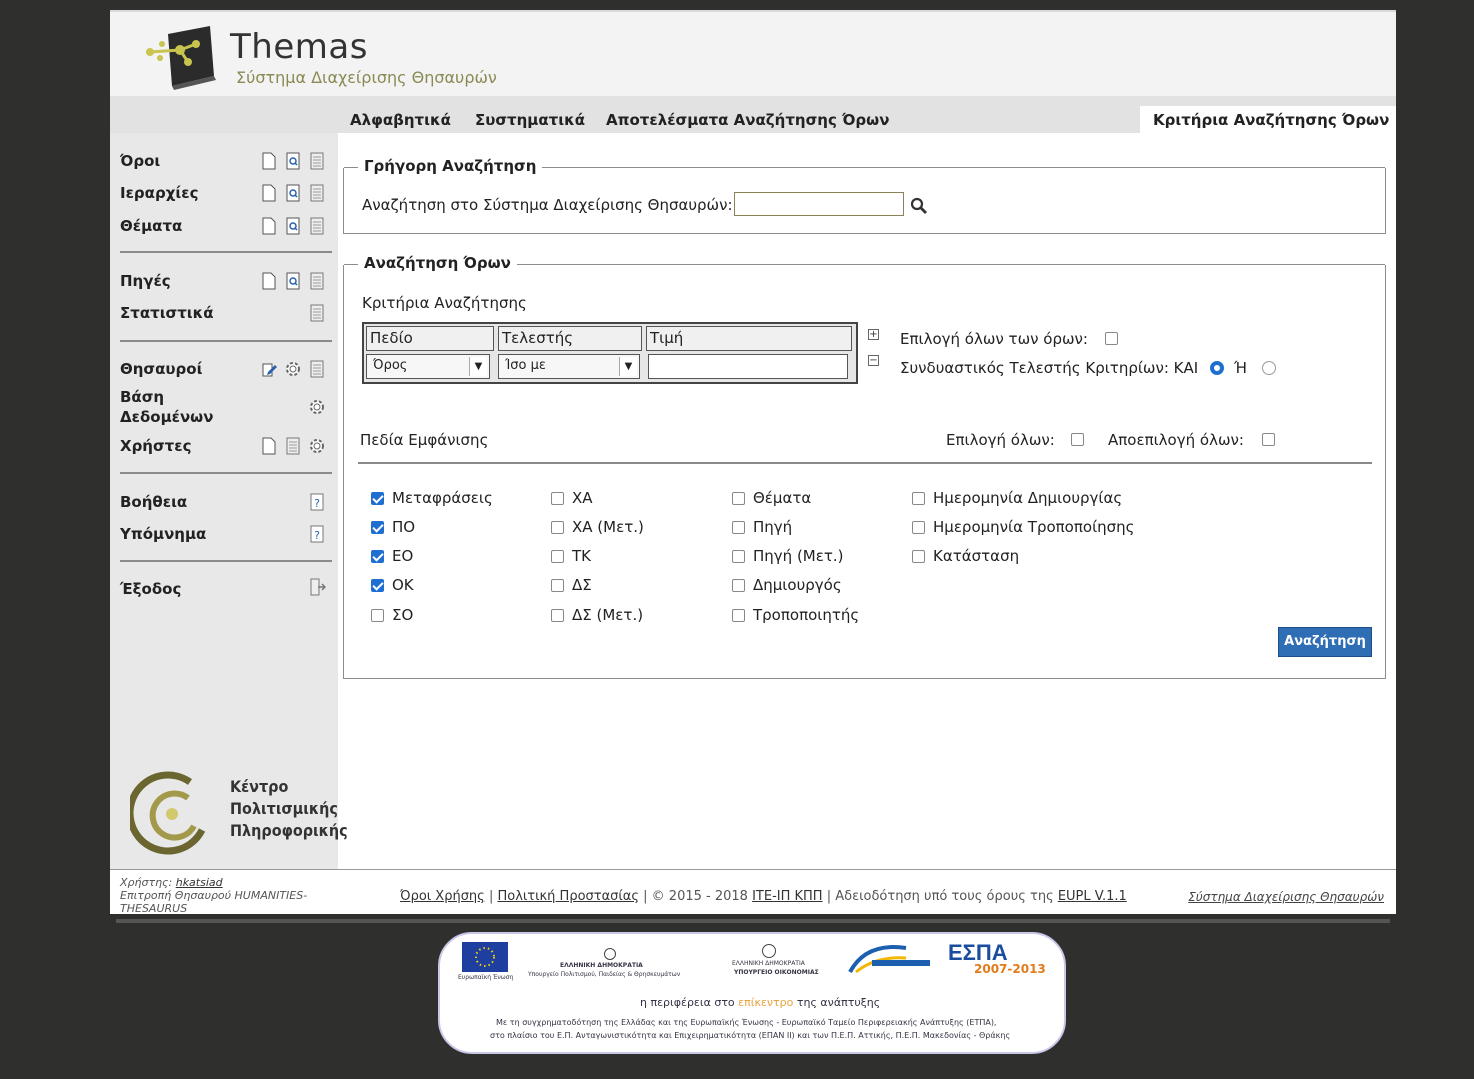 The image size is (1474, 1079). Describe the element at coordinates (485, 957) in the screenshot. I see `eu-flag-icon` at that location.